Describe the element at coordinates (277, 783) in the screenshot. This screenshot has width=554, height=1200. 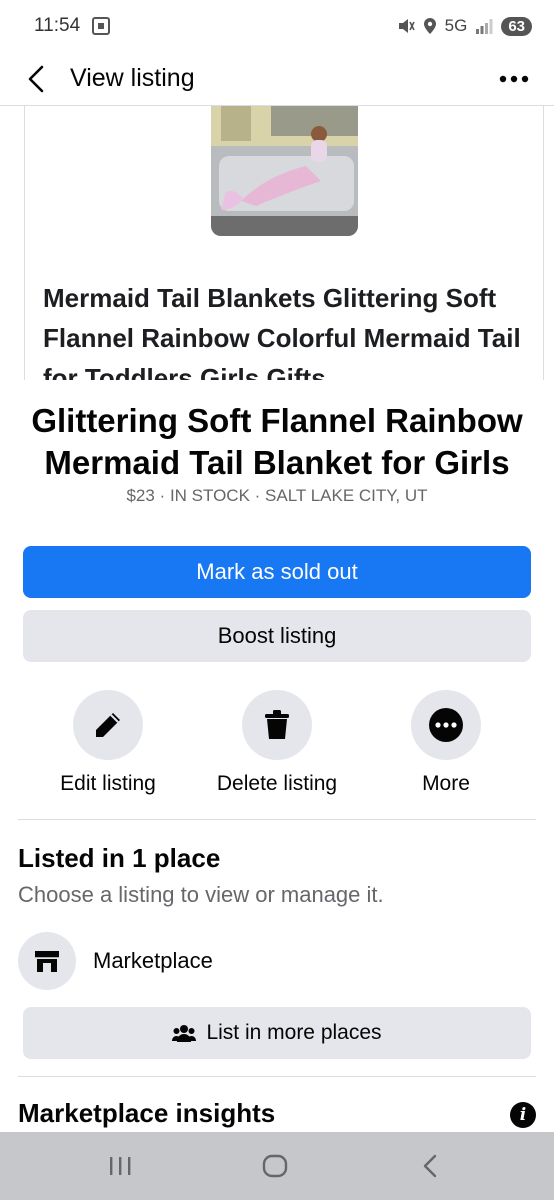
I see `delete-listing-label: Delete listing` at that location.